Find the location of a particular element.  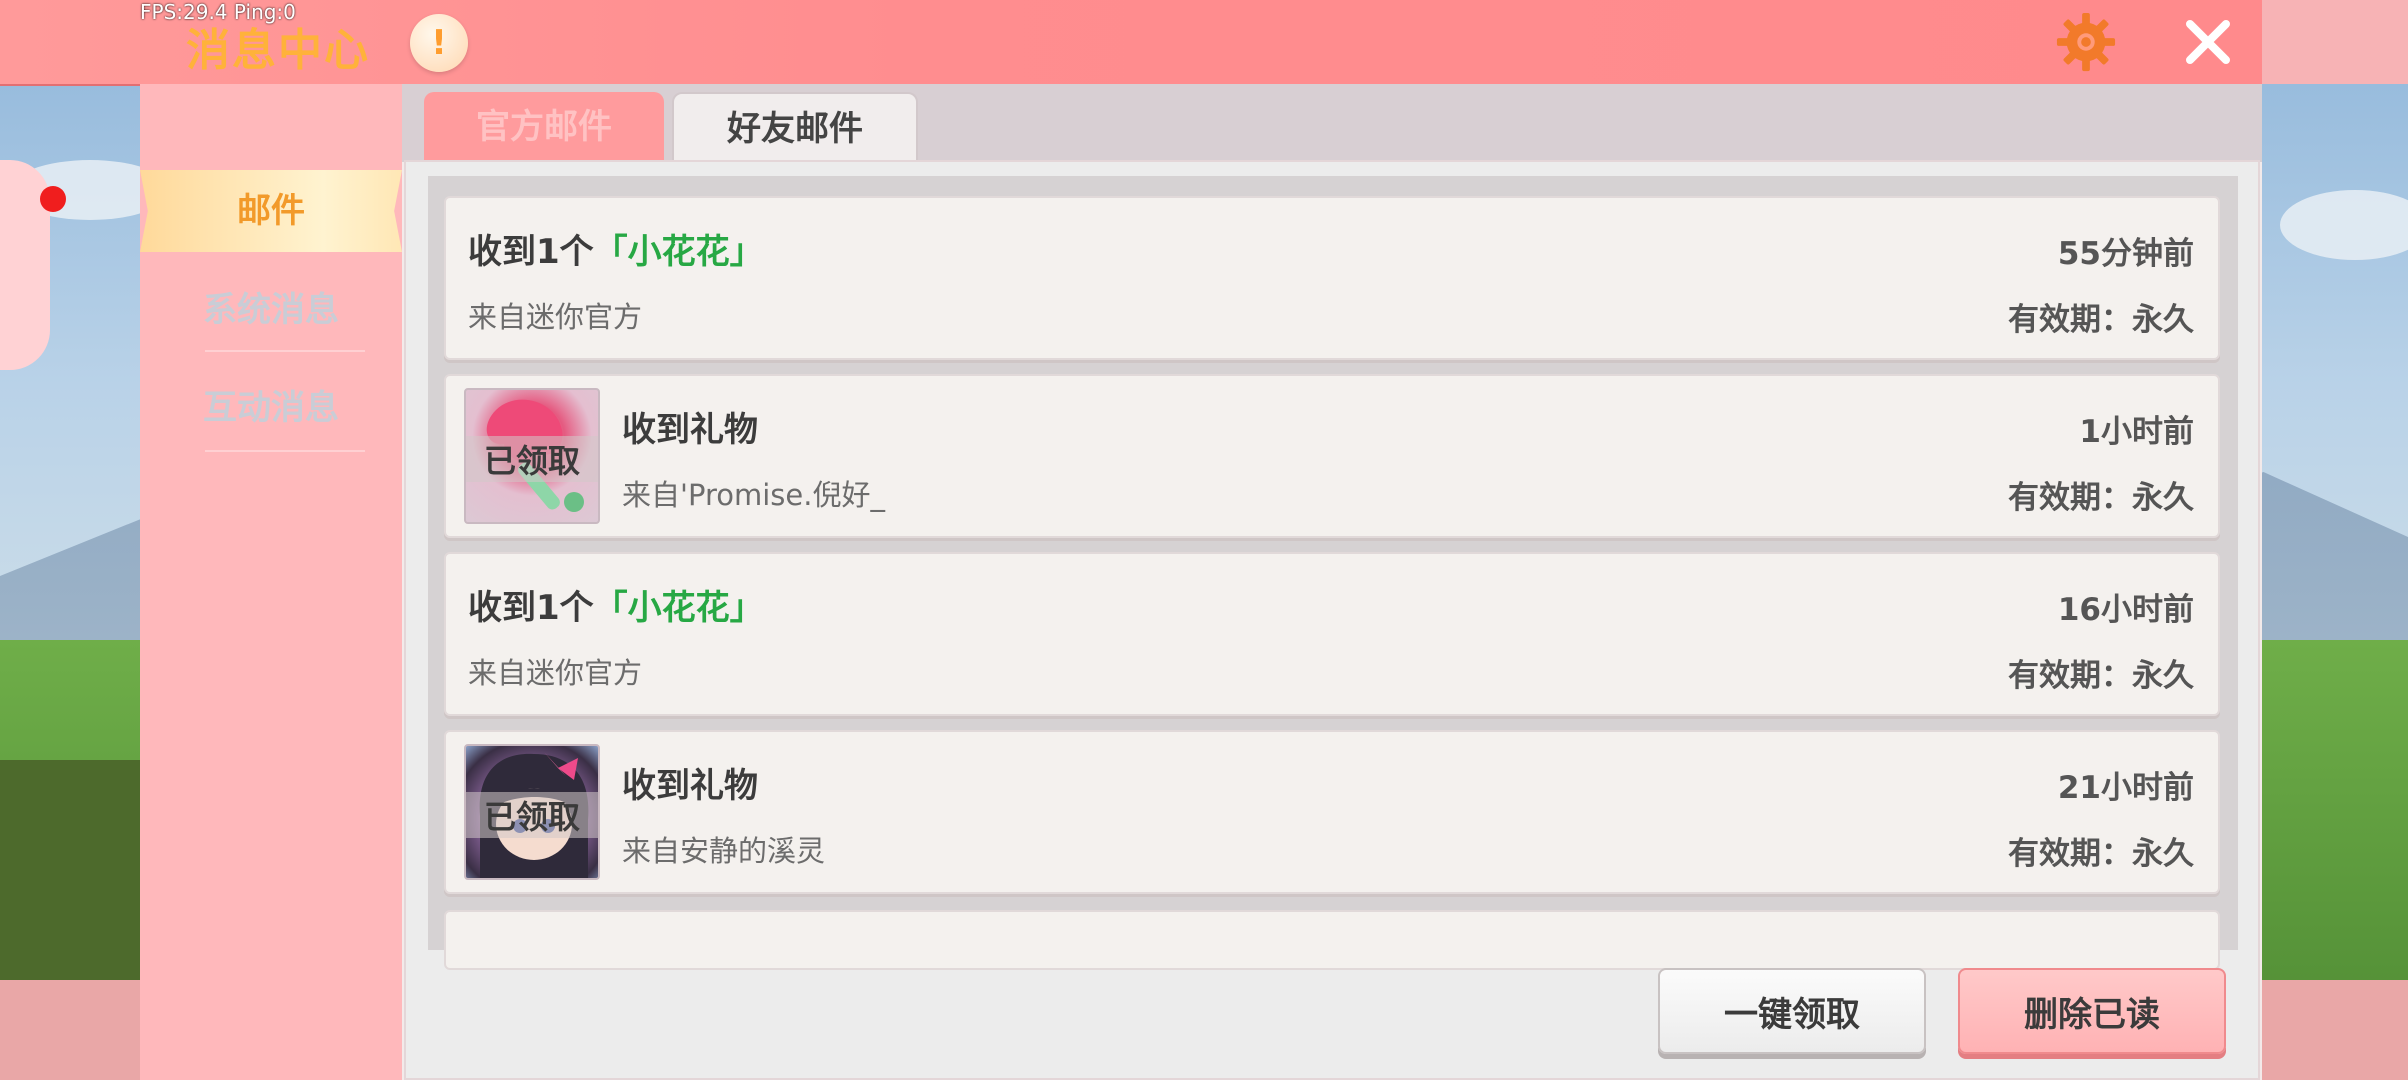

mail-time: 21小时前 is located at coordinates (2125, 788).